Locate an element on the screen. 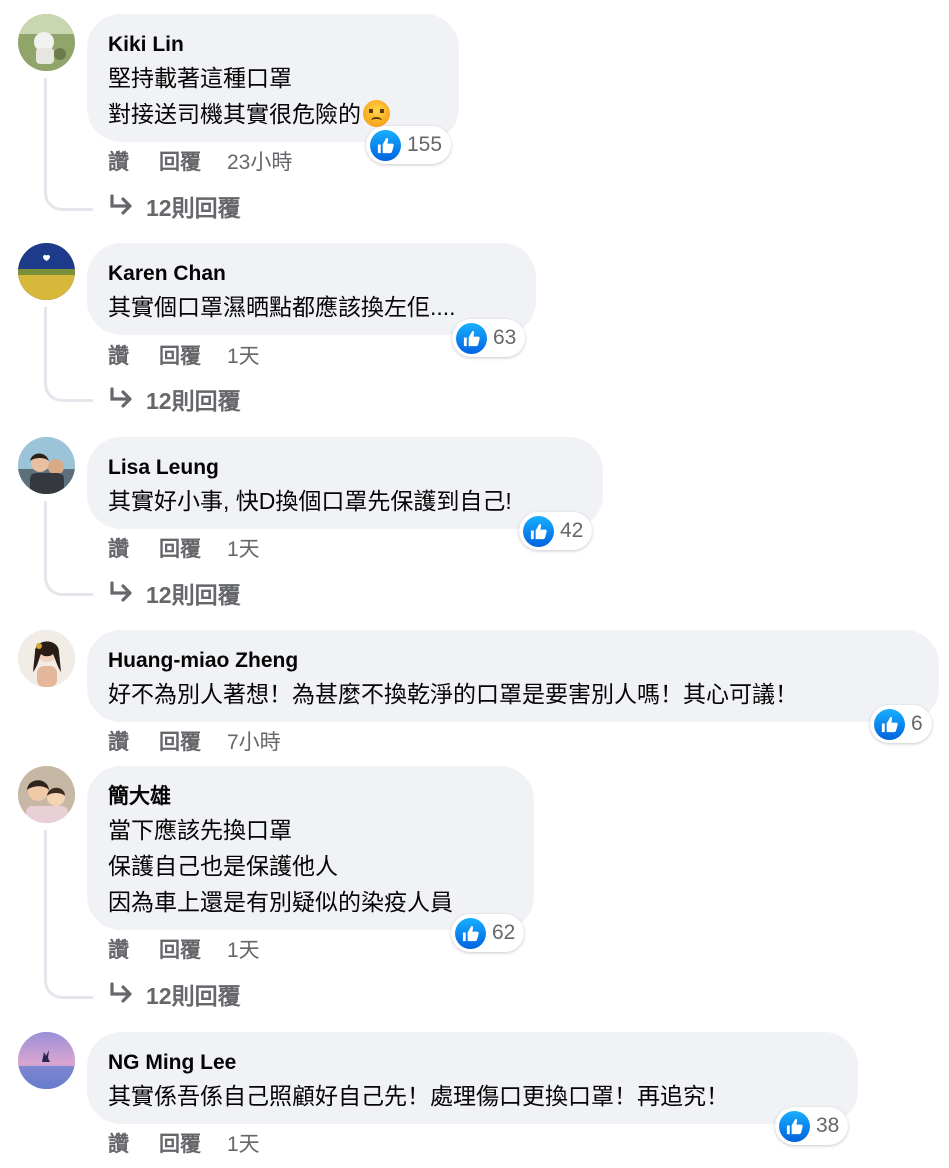  comment-text-line: 其實係吾係自己照顧好自己先！處理傷口更換口罩！再追究！ is located at coordinates (418, 1096).